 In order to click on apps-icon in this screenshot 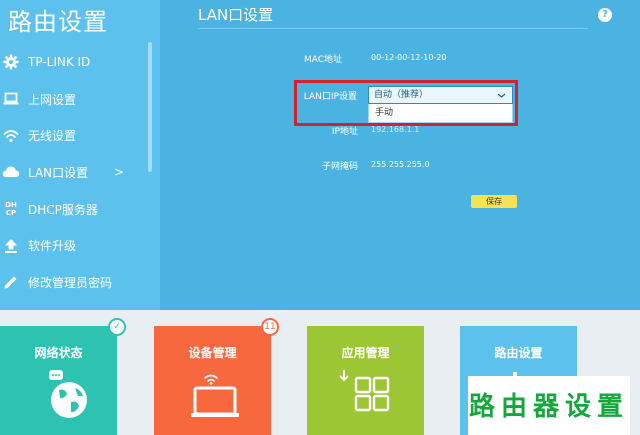, I will do `click(365, 394)`.